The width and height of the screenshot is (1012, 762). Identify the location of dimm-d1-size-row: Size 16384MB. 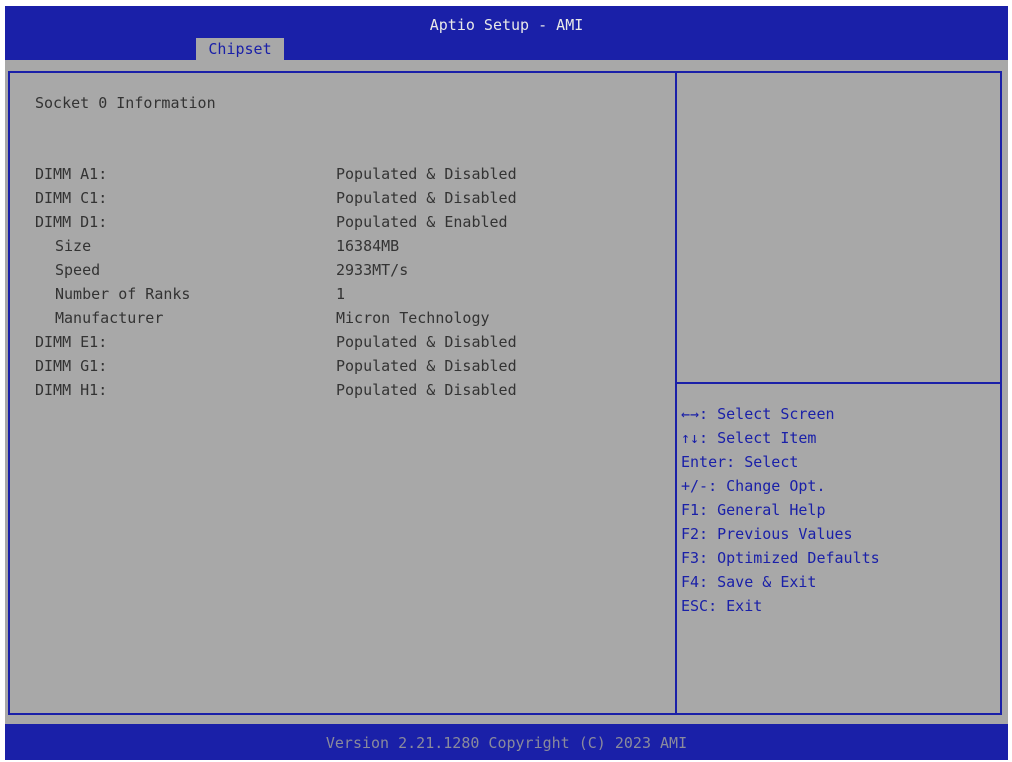
(345, 249).